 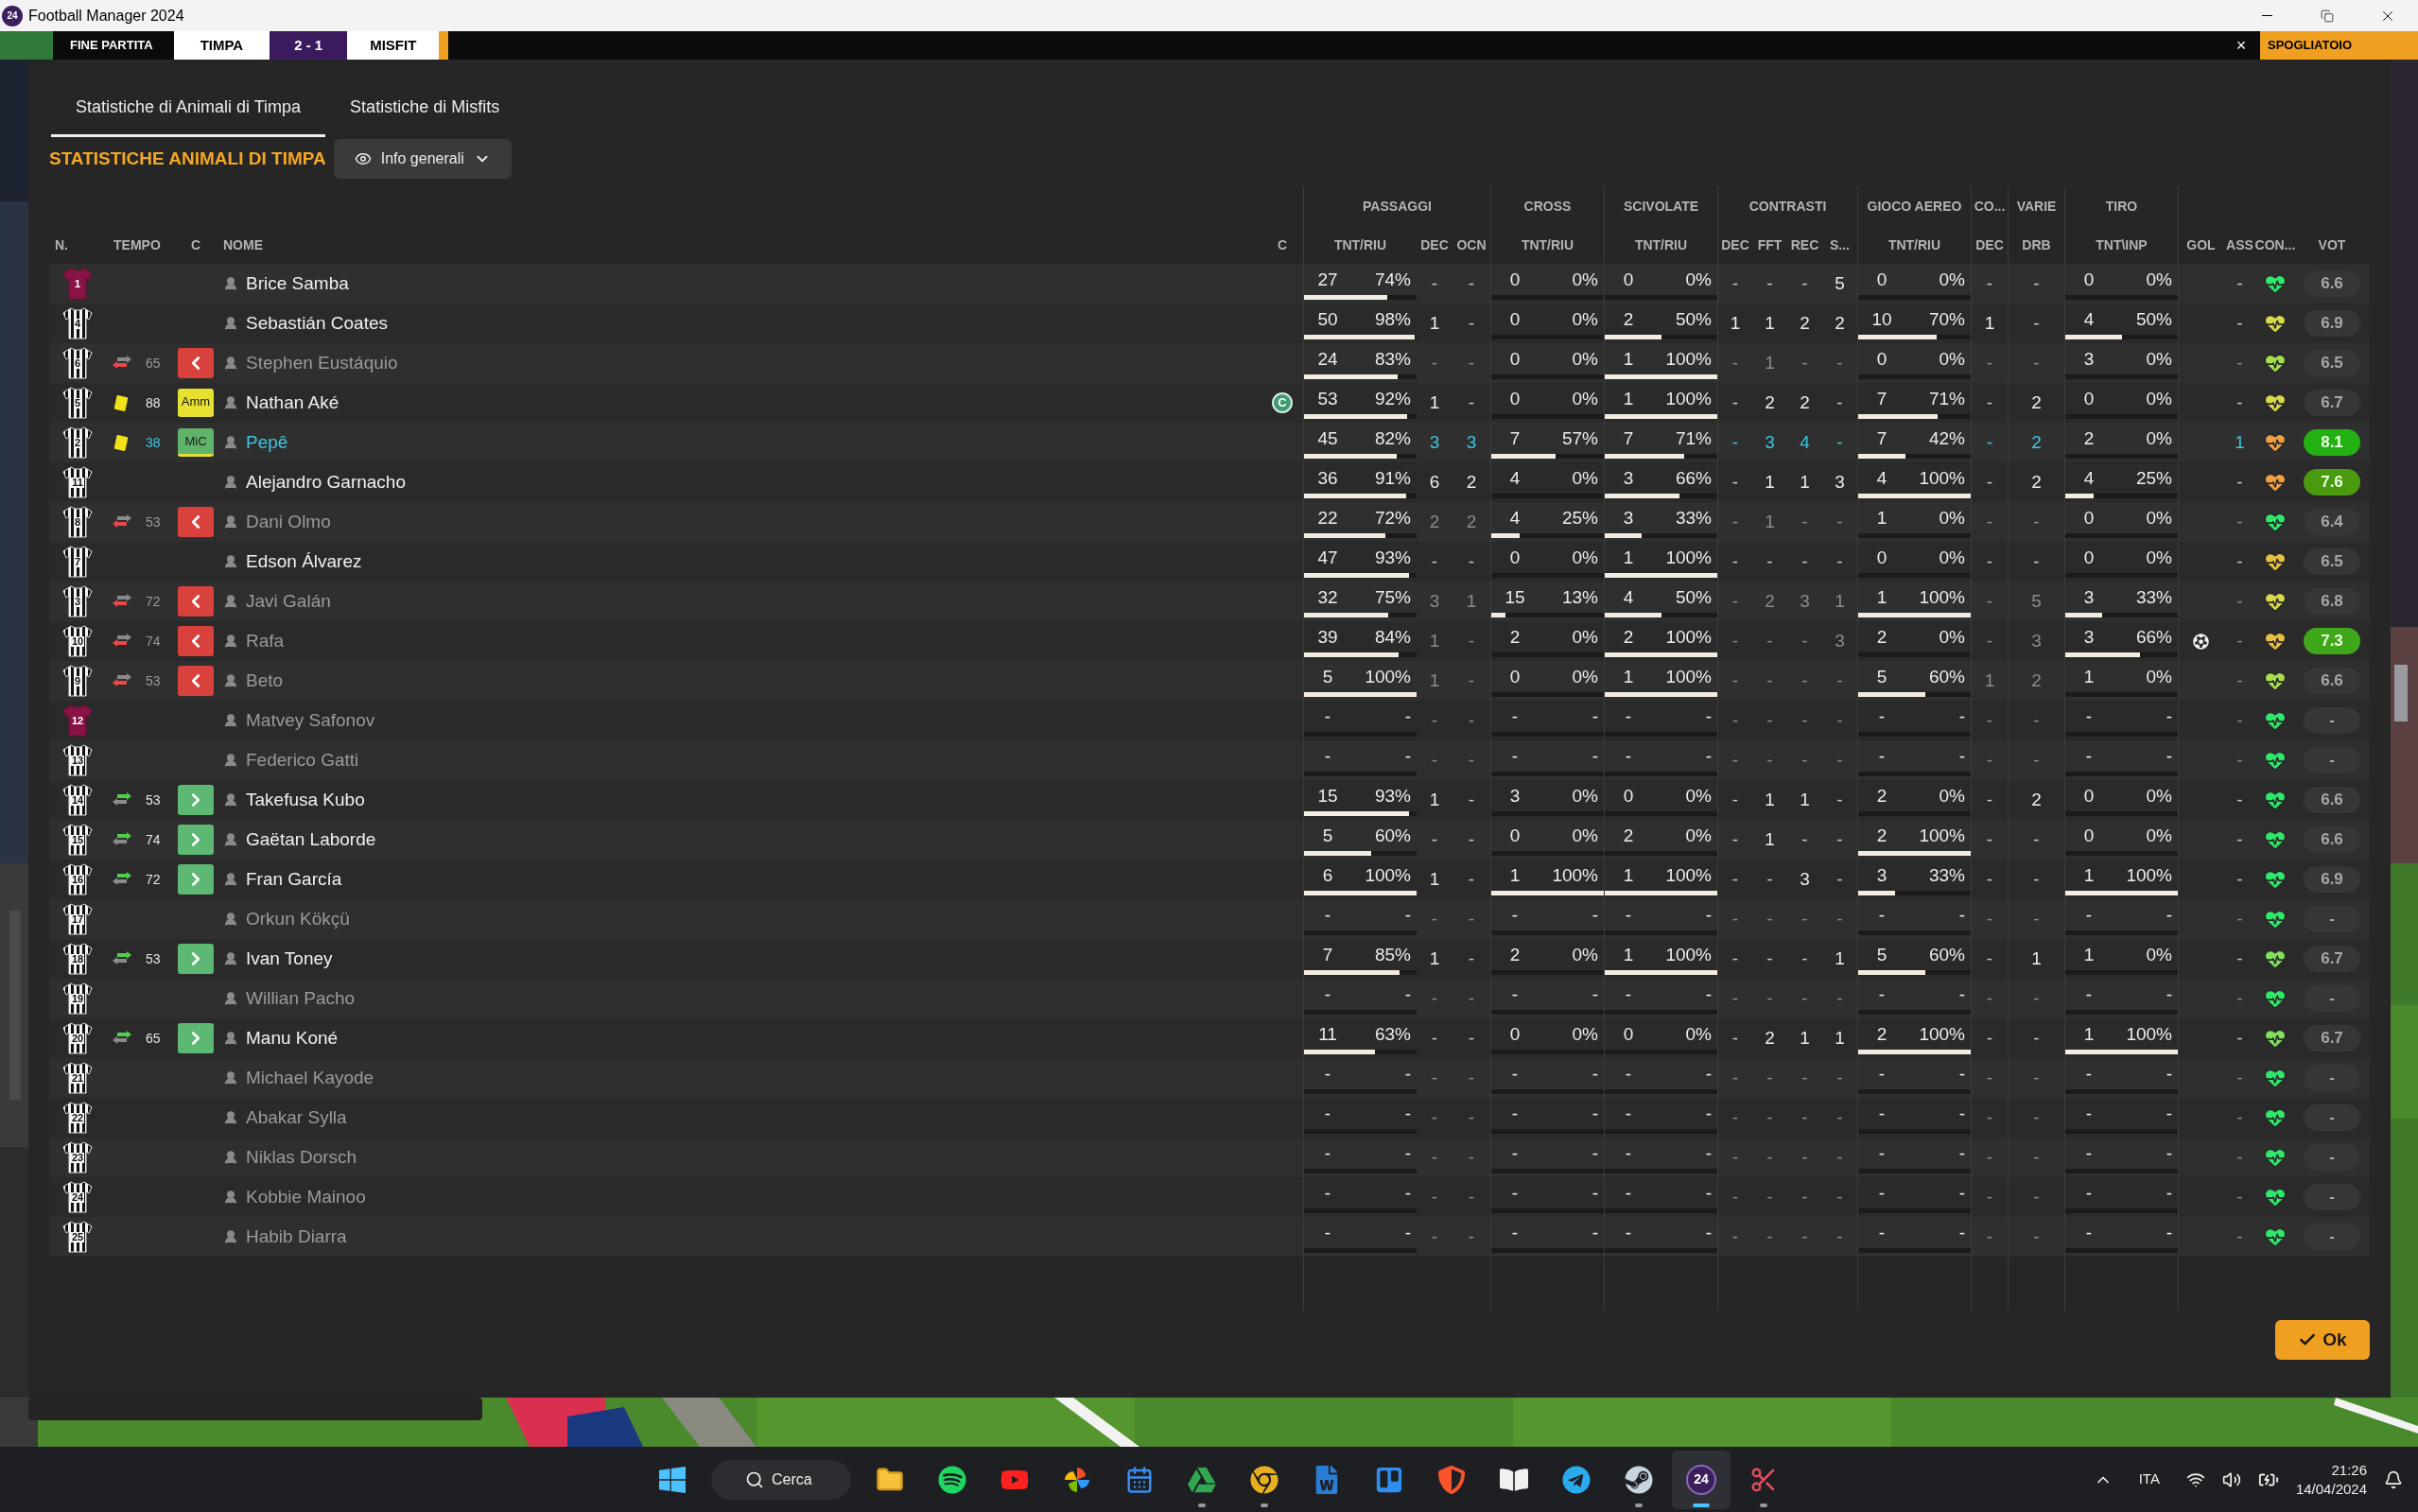 What do you see at coordinates (1209, 919) in the screenshot?
I see `player-row: 17 Orkun Kökçü - - - - - - - - - - - - - - - - - - - -` at bounding box center [1209, 919].